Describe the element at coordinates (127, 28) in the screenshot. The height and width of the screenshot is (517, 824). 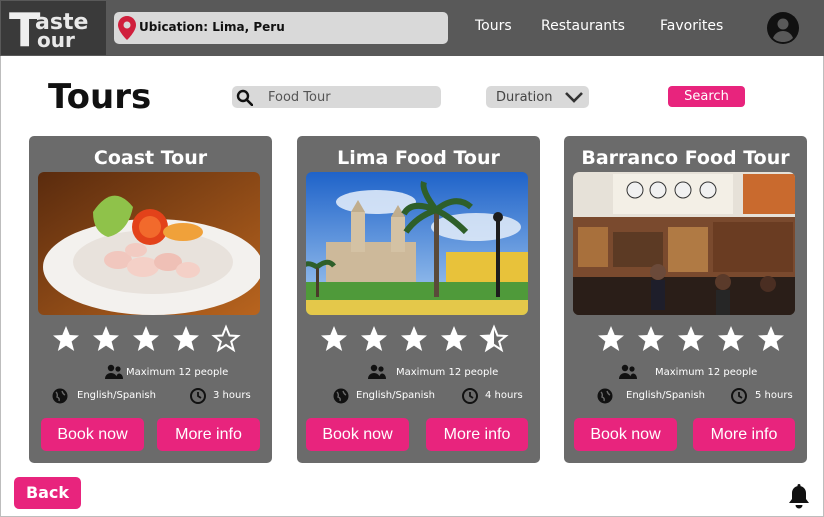
I see `location-pin-icon` at that location.